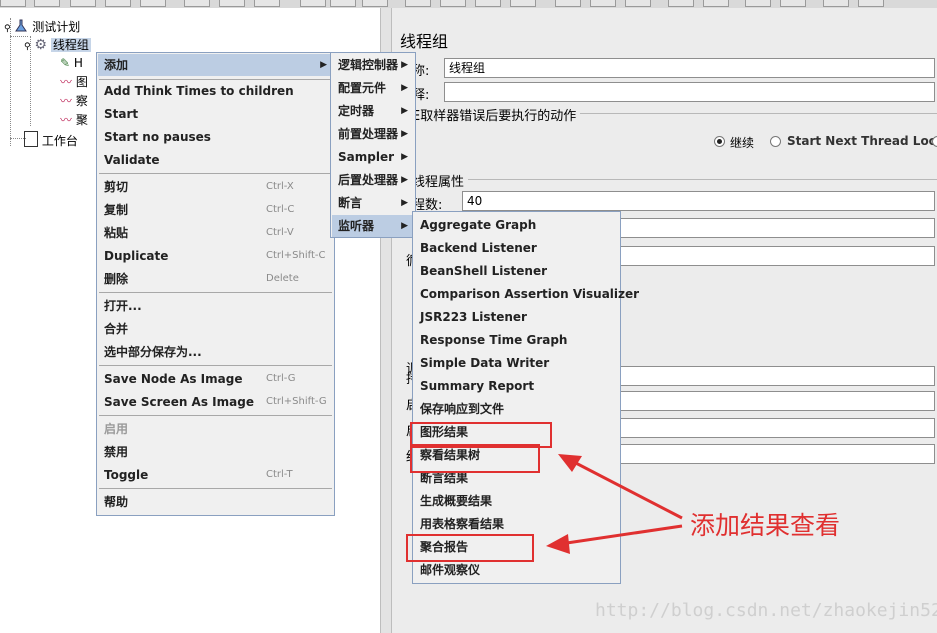  I want to click on annotation-label: 添加结果查看, so click(765, 525).